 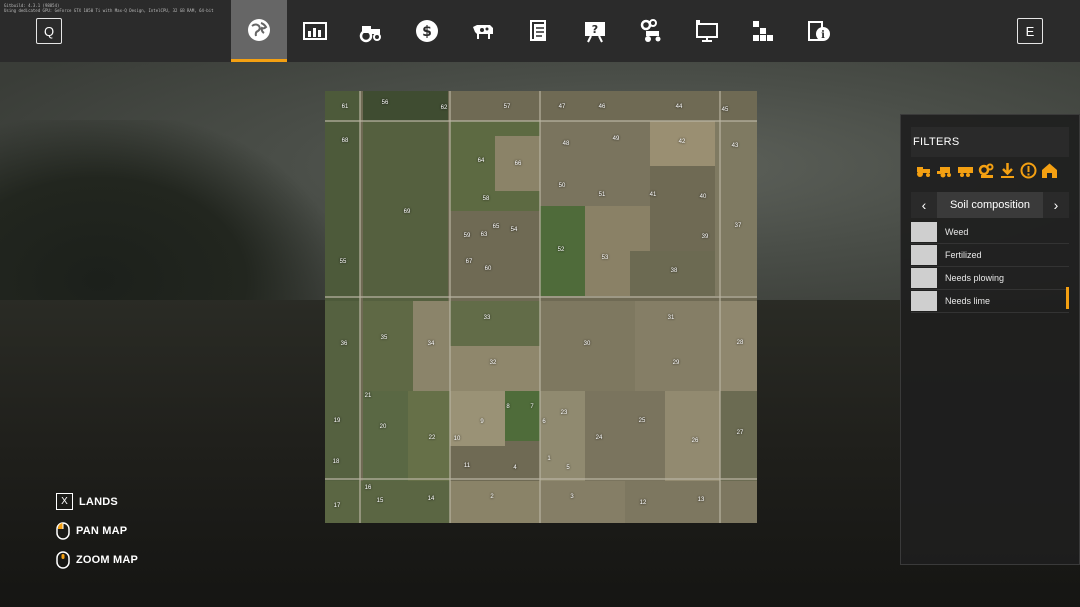 I want to click on next-page-key-button: E, so click(x=1030, y=31).